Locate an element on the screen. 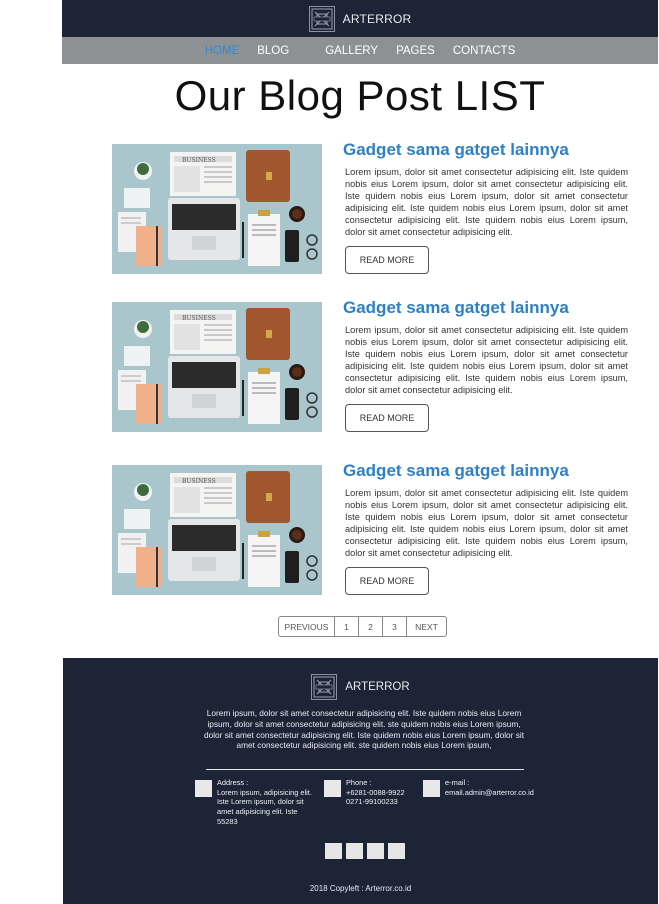 The image size is (659, 904). phone-label: Phone : is located at coordinates (359, 782).